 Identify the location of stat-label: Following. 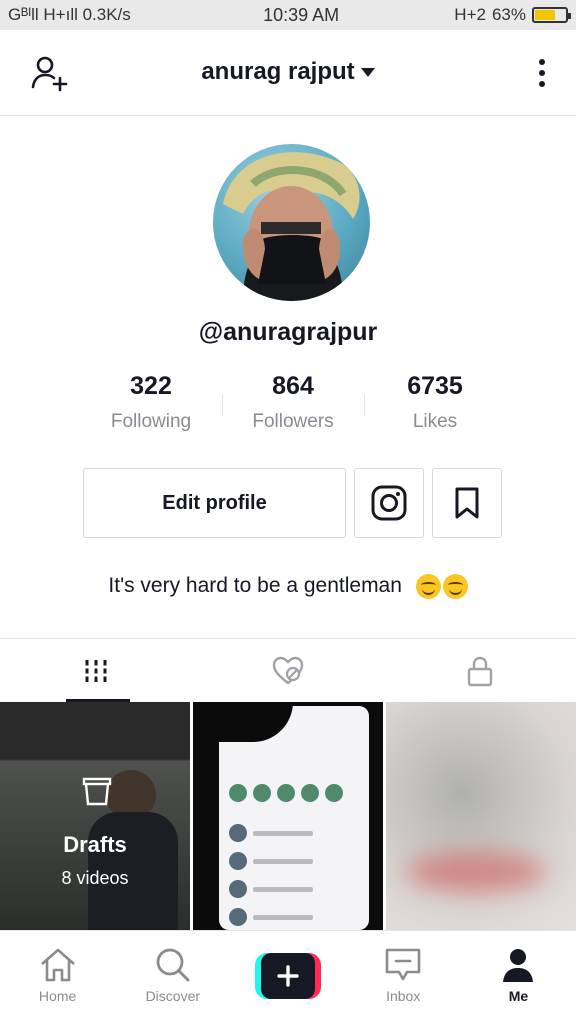
(151, 421).